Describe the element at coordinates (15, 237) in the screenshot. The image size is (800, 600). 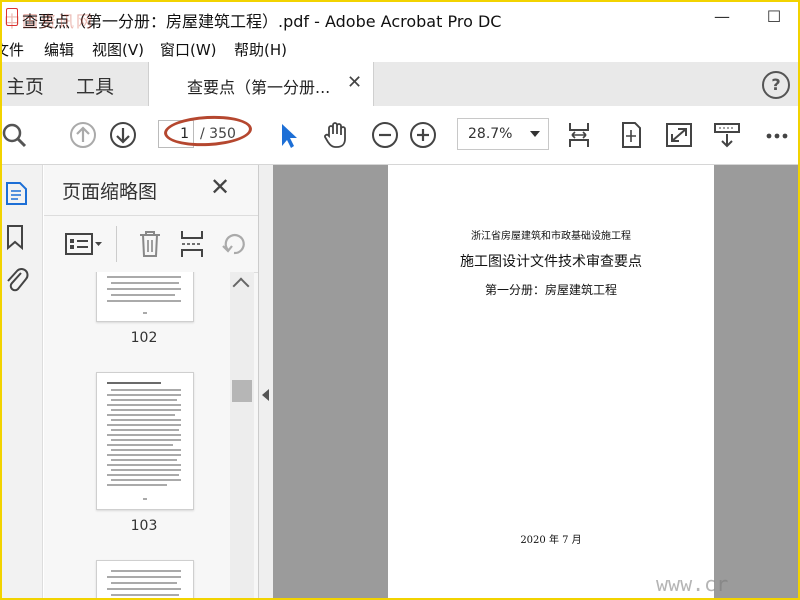
I see `bookmark-icon` at that location.